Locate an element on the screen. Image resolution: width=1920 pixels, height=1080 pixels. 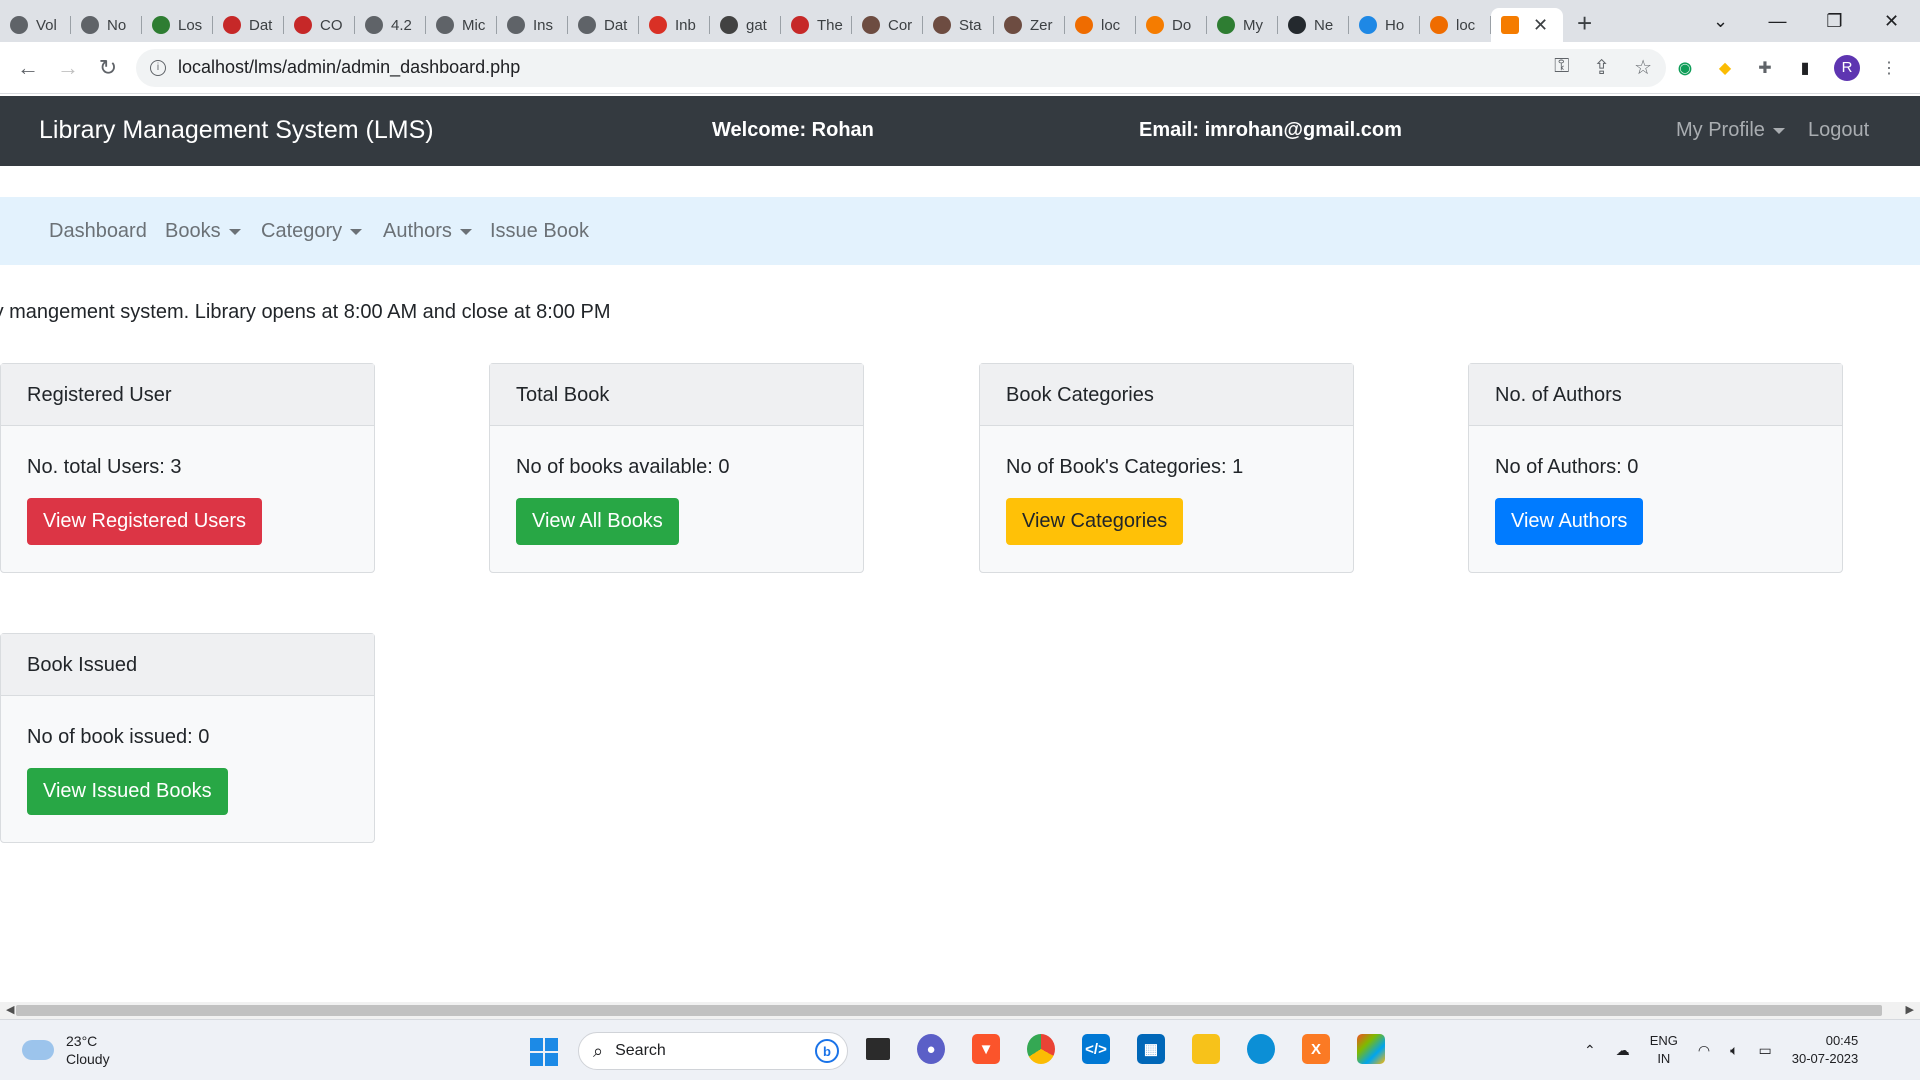
search-icon: ⌕ is located at coordinates (598, 1050).